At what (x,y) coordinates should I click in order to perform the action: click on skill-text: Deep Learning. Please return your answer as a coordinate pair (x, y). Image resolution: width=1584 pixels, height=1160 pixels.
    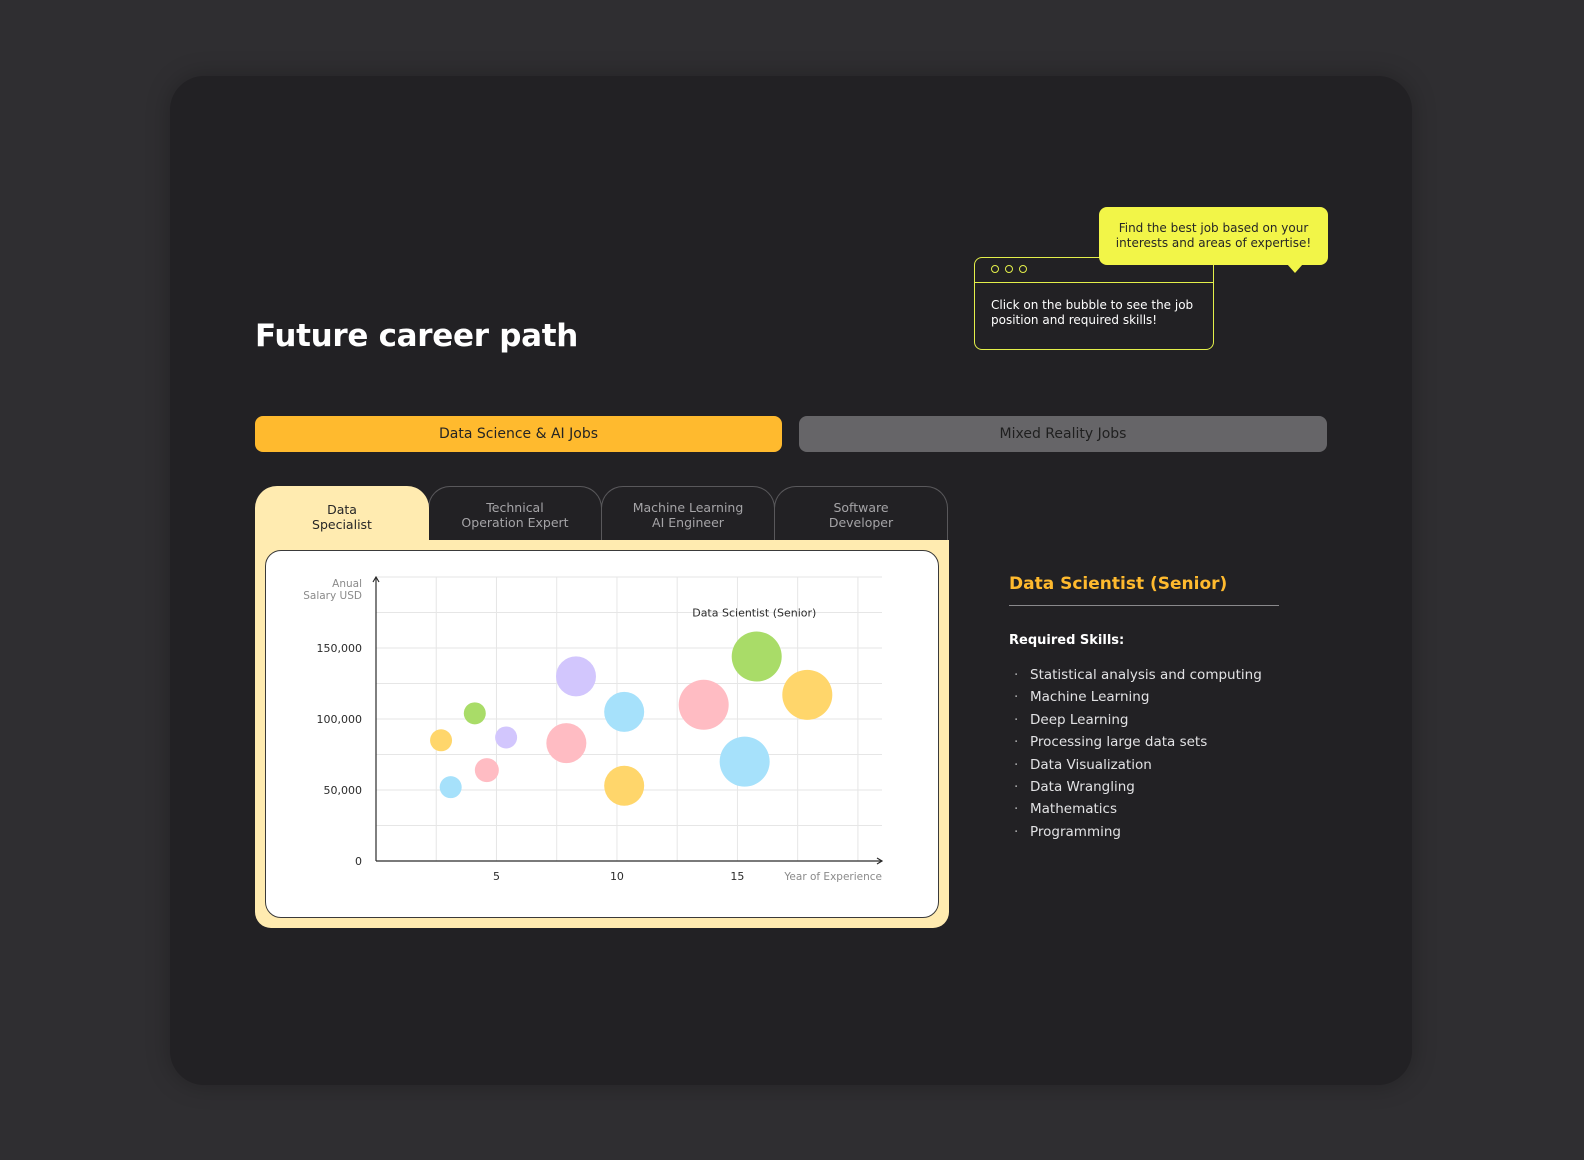
    Looking at the image, I should click on (1079, 719).